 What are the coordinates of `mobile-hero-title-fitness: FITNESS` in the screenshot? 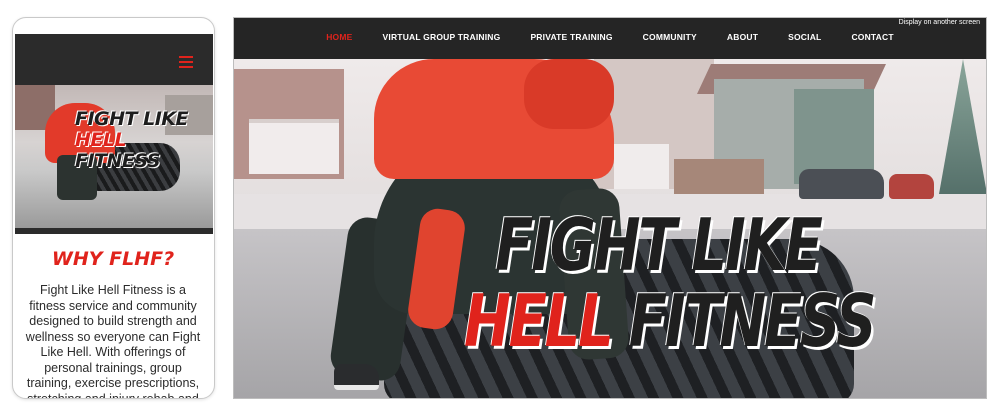 It's located at (118, 161).